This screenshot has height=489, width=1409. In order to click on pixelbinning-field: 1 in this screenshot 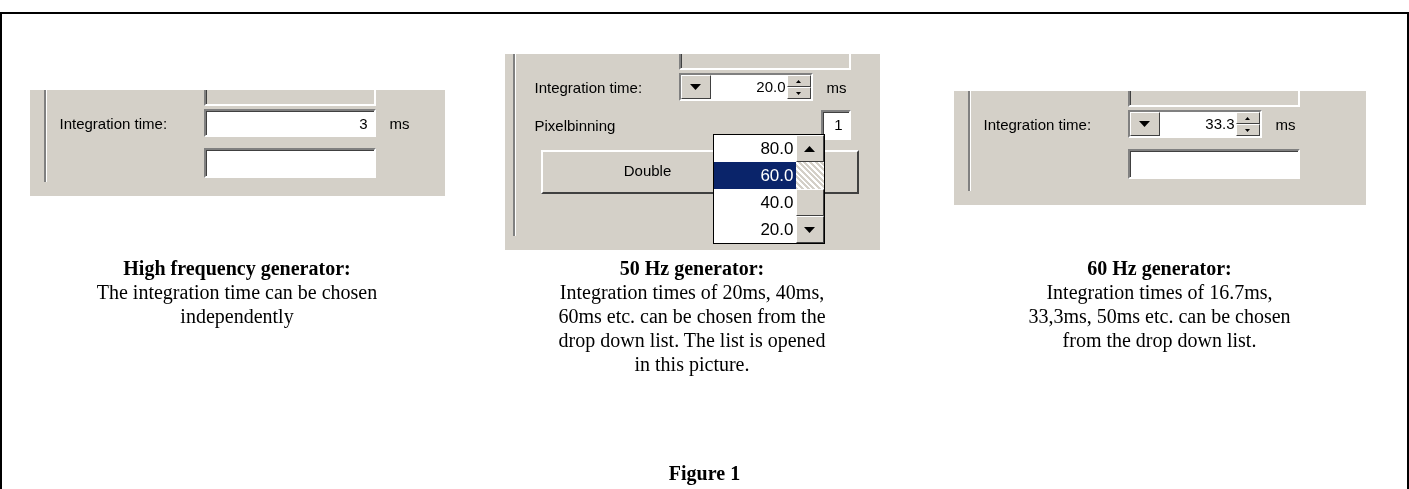, I will do `click(835, 125)`.